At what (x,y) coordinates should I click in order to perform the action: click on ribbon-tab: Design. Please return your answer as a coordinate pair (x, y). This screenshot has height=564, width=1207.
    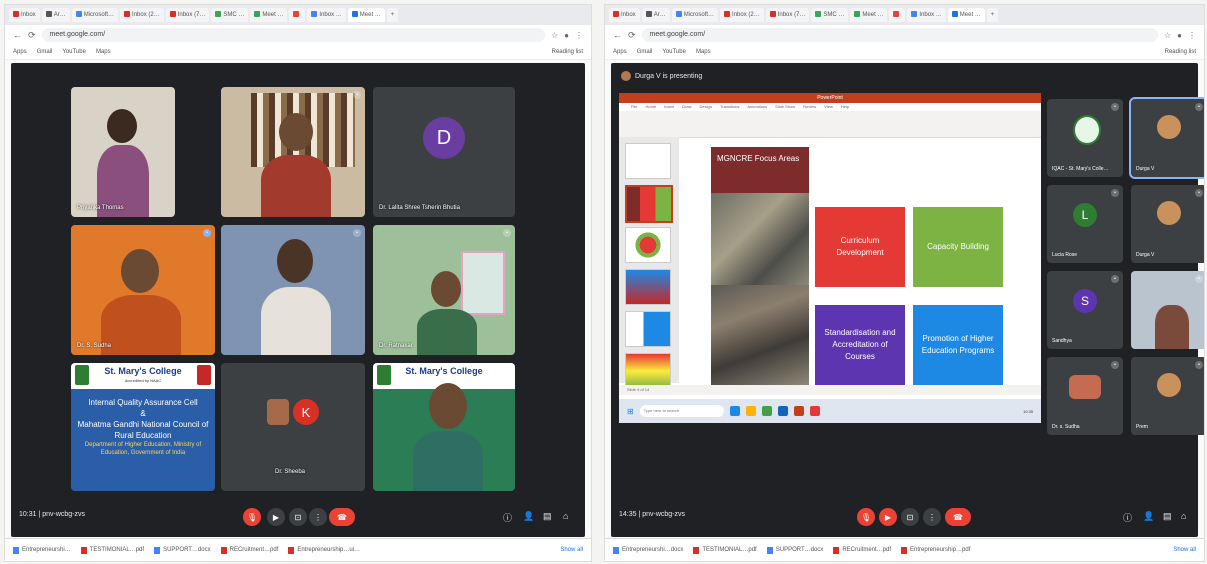
    Looking at the image, I should click on (705, 107).